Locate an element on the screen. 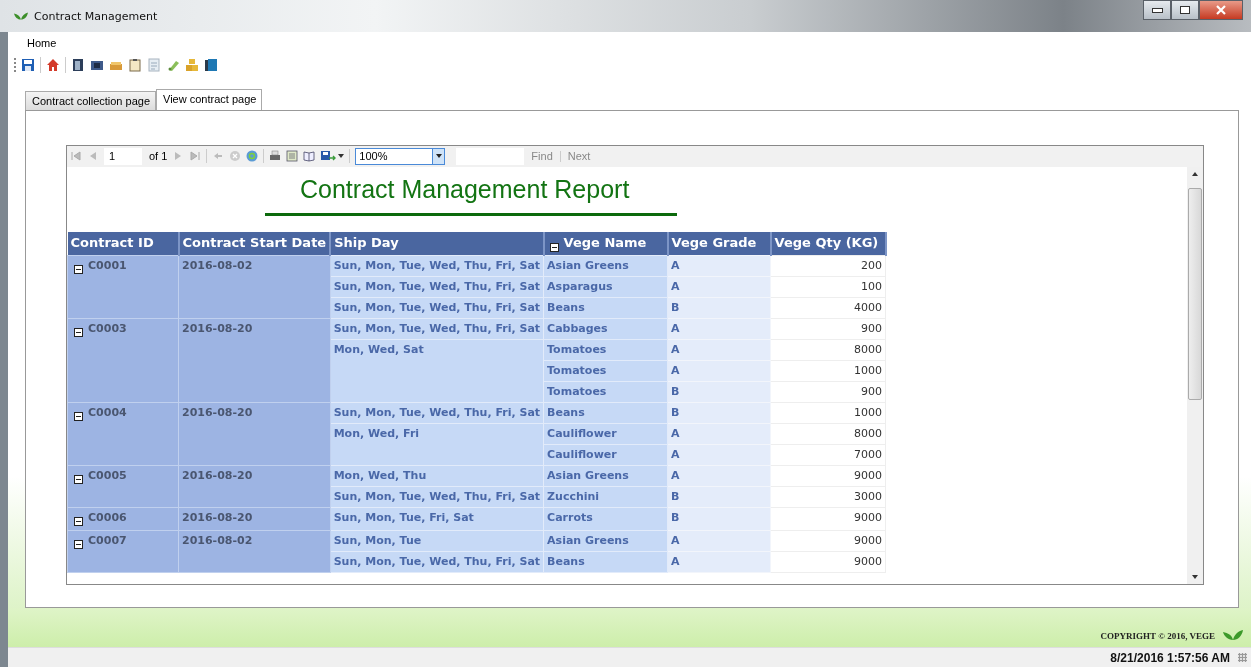 The height and width of the screenshot is (667, 1251). maximize-button is located at coordinates (1185, 10).